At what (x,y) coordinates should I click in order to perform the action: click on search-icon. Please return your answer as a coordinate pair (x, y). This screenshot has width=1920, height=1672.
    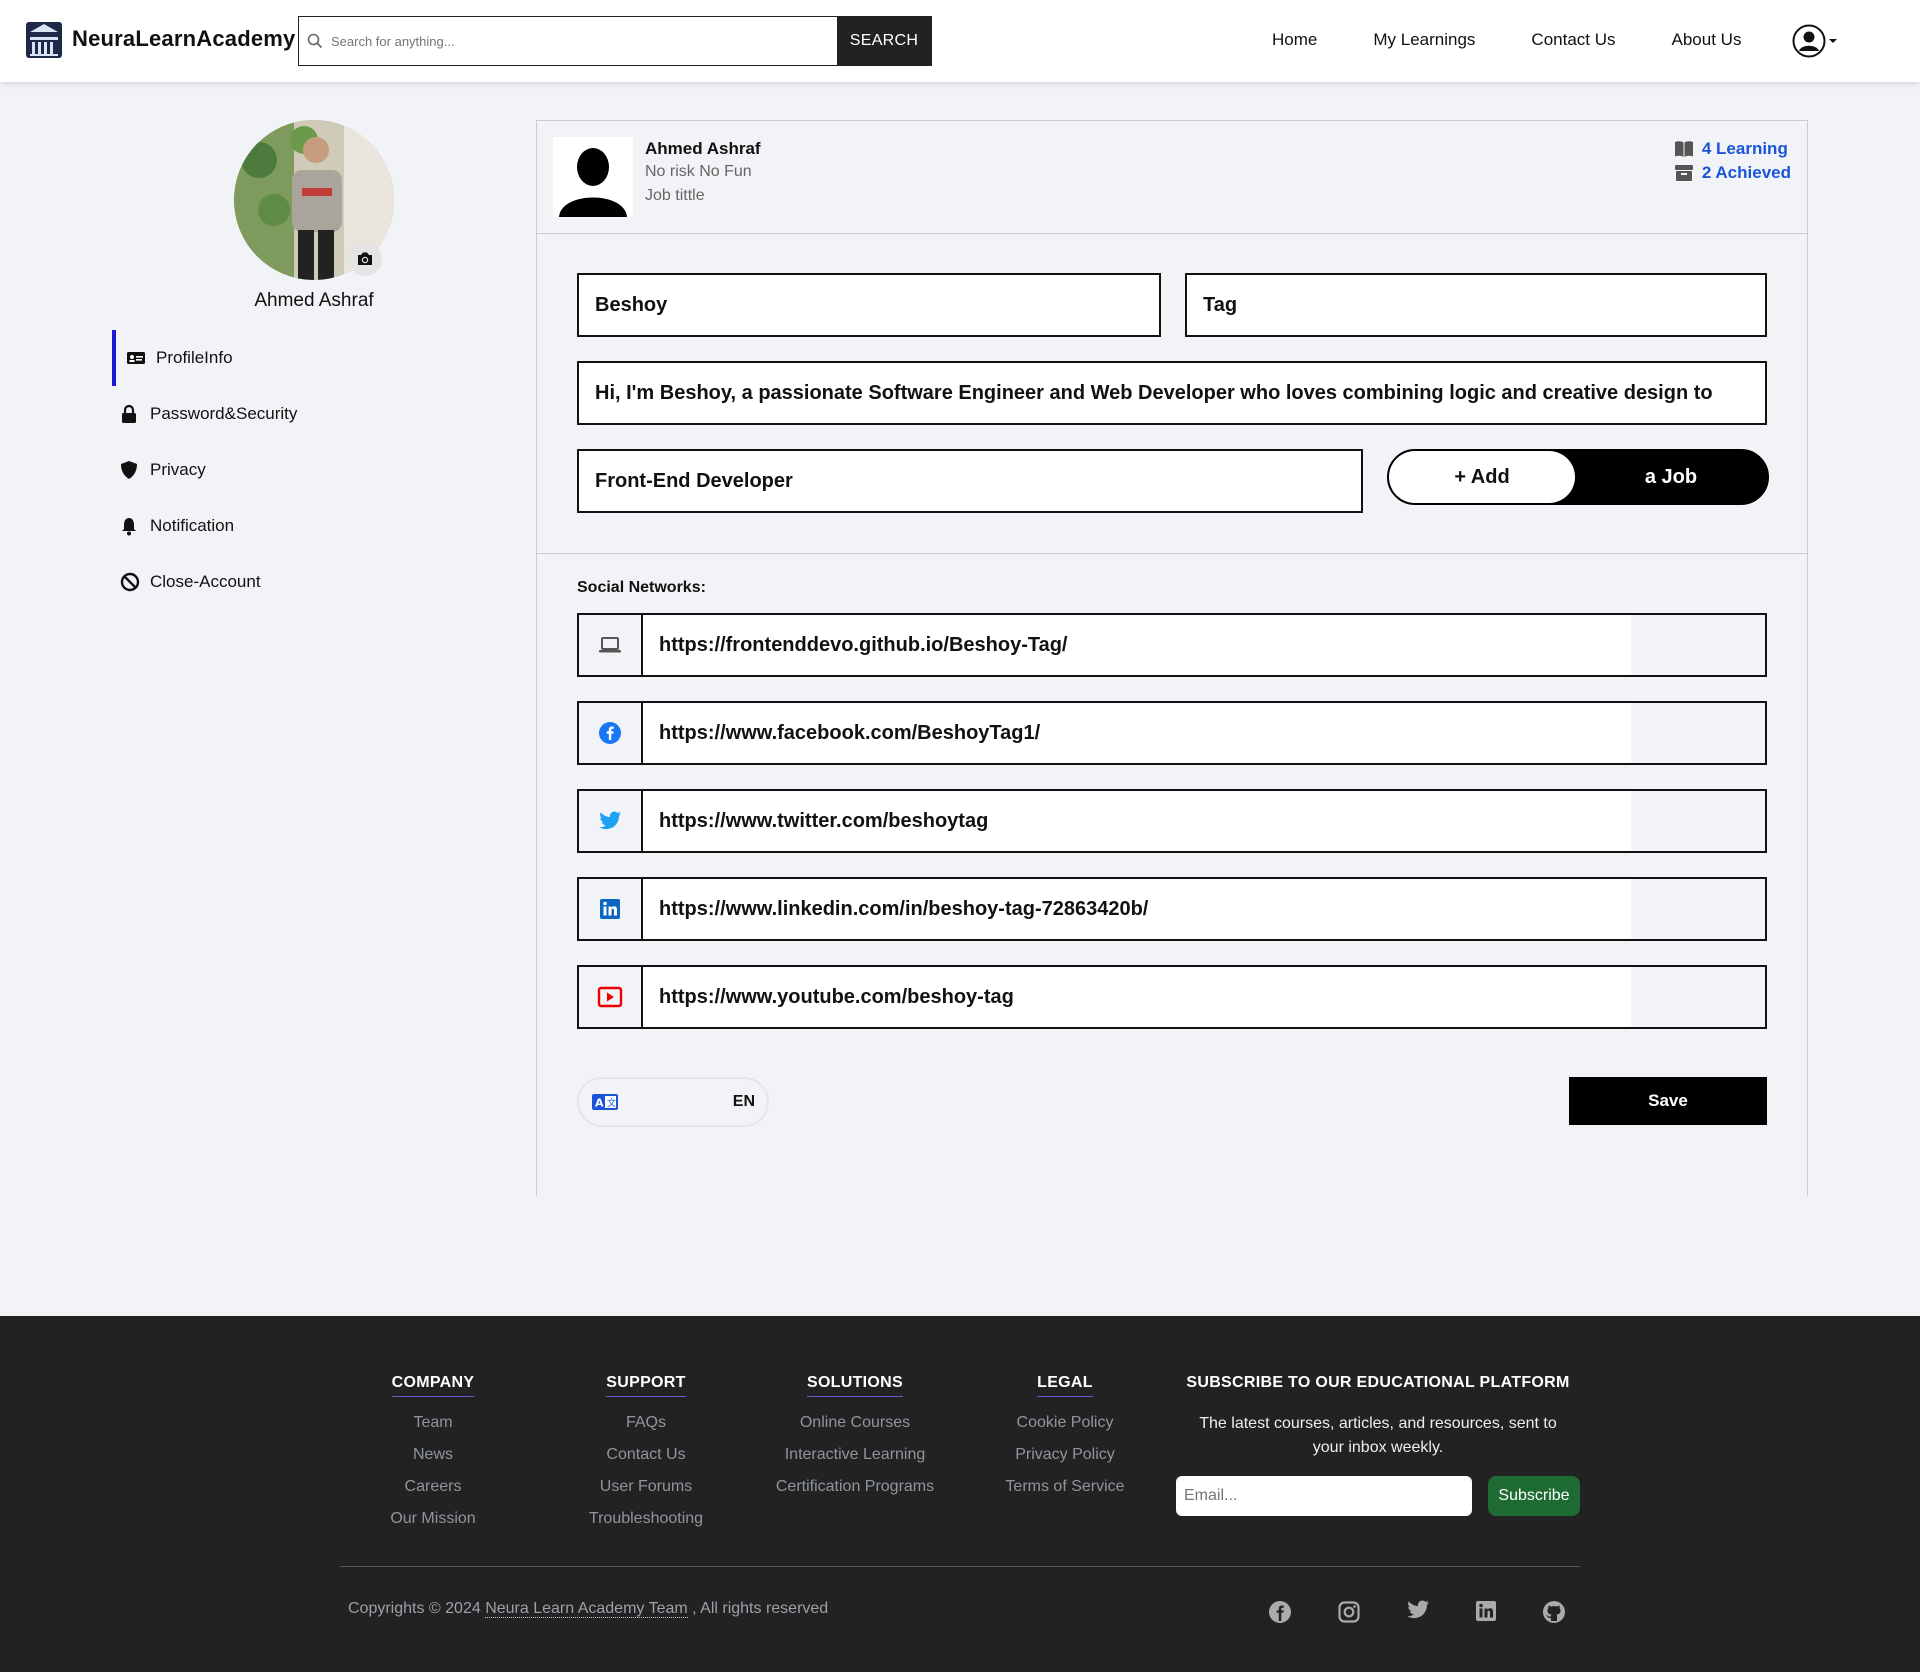
    Looking at the image, I should click on (315, 41).